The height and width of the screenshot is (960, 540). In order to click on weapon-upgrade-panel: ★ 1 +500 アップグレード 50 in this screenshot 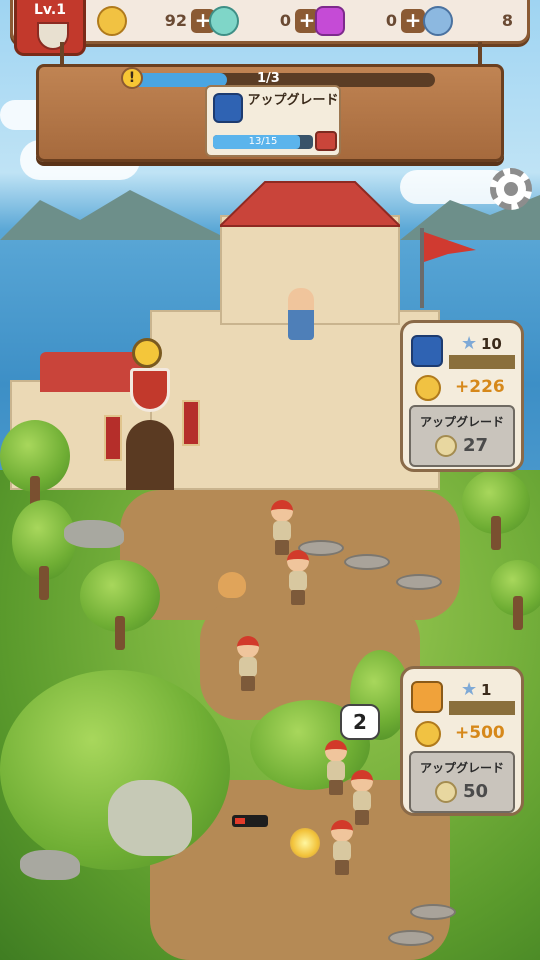, I will do `click(462, 741)`.